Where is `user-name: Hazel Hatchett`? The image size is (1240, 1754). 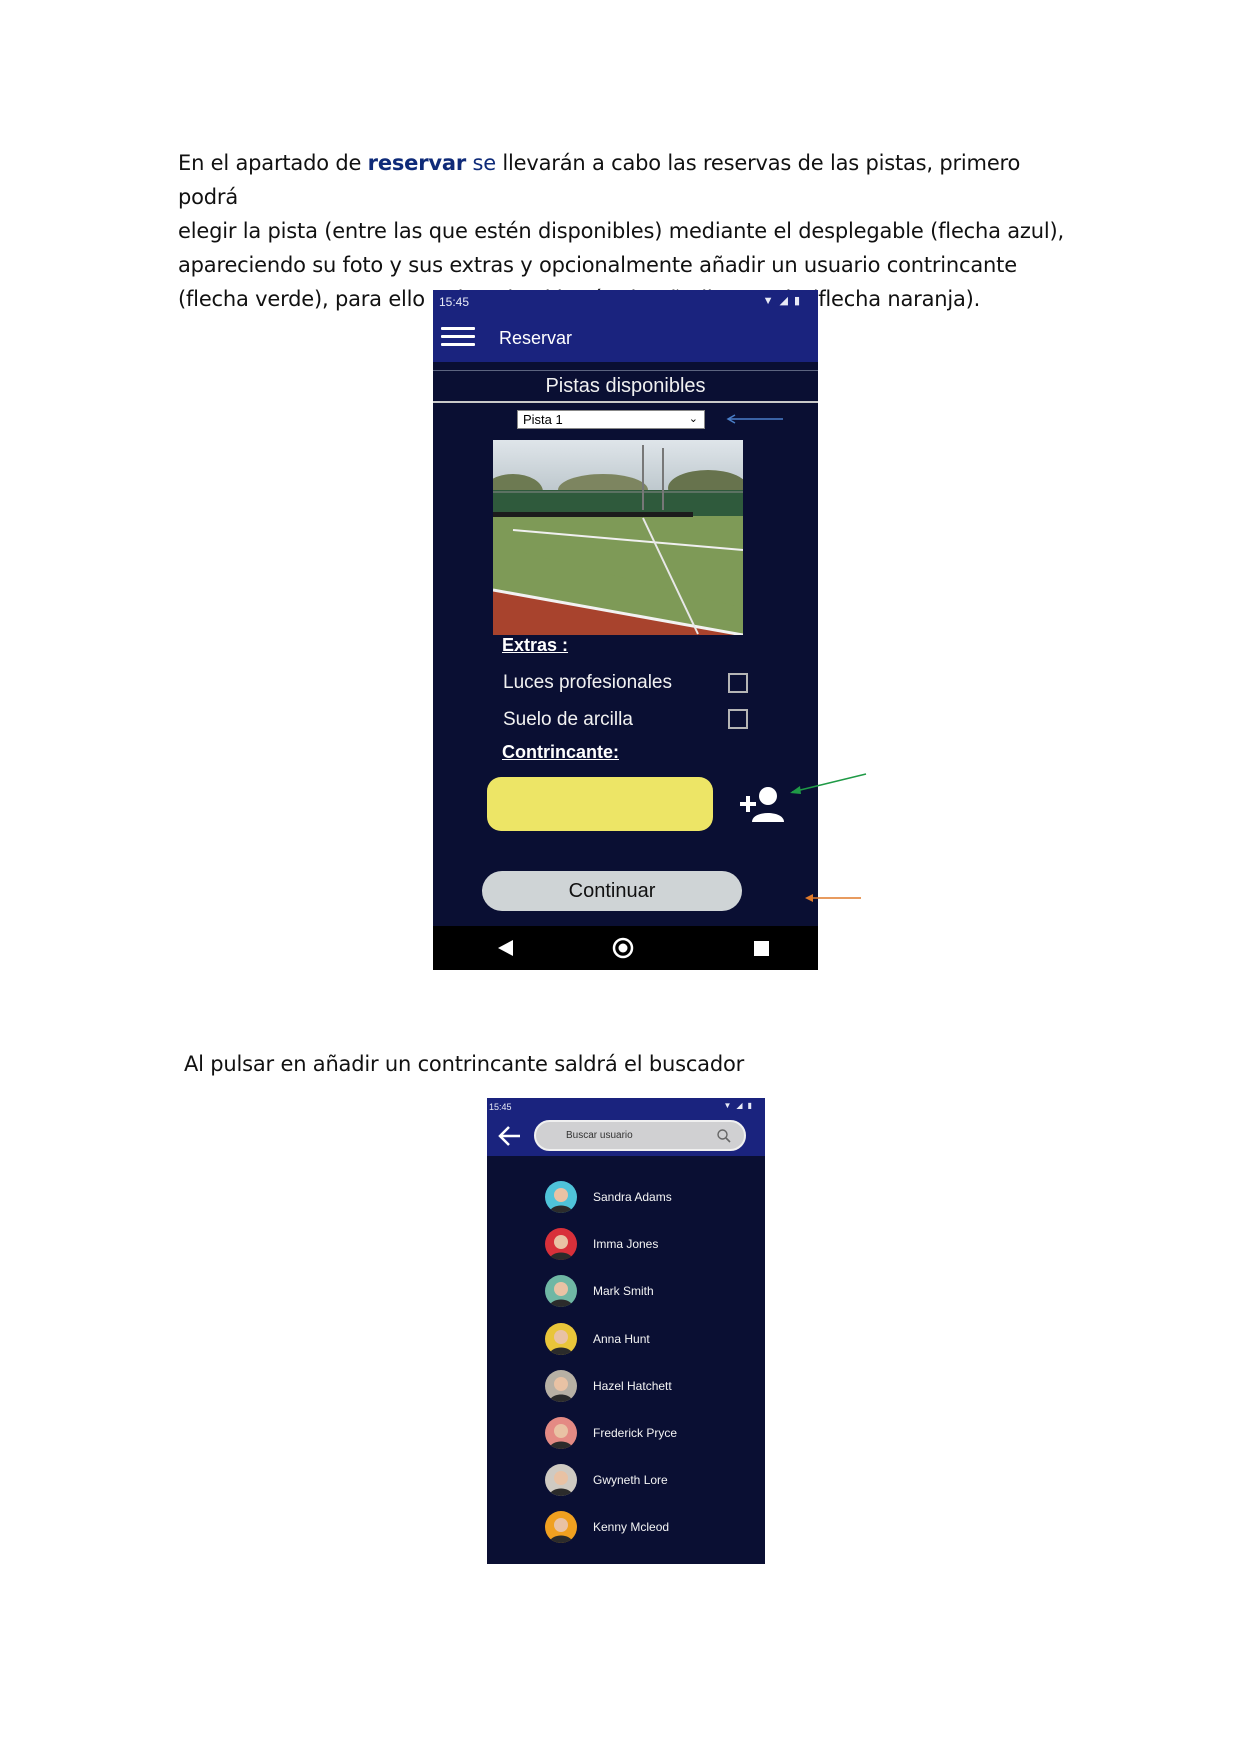
user-name: Hazel Hatchett is located at coordinates (632, 1385).